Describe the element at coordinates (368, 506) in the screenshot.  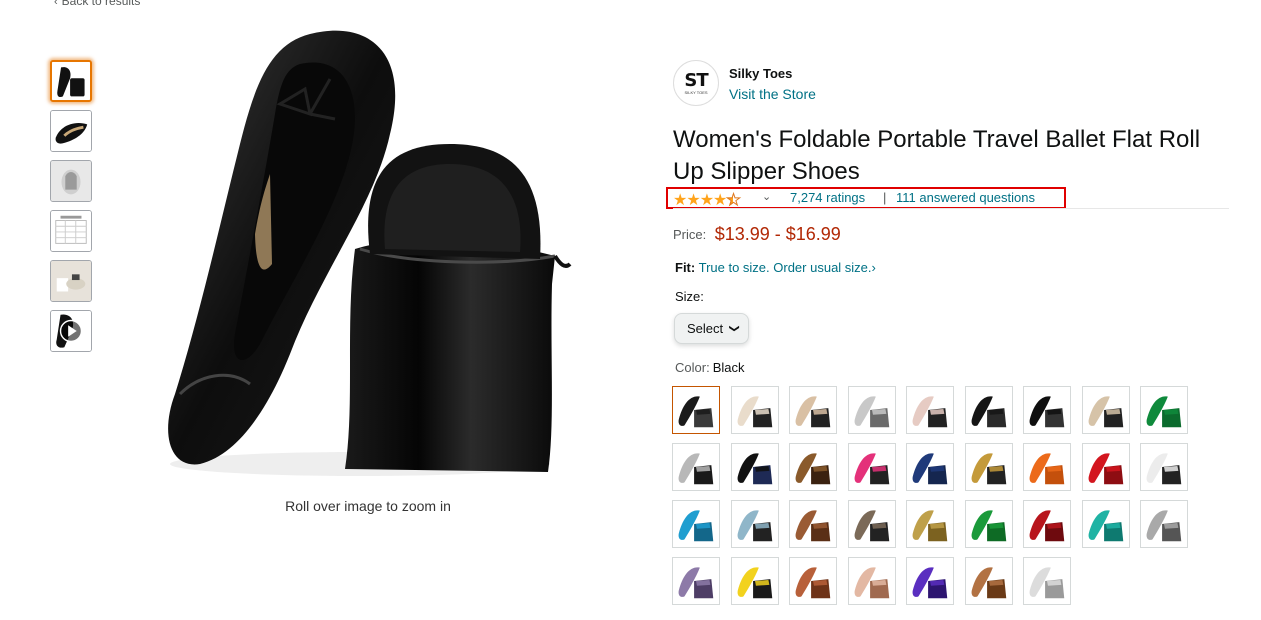
I see `zoom-hint-text: Roll over image to zoom in` at that location.